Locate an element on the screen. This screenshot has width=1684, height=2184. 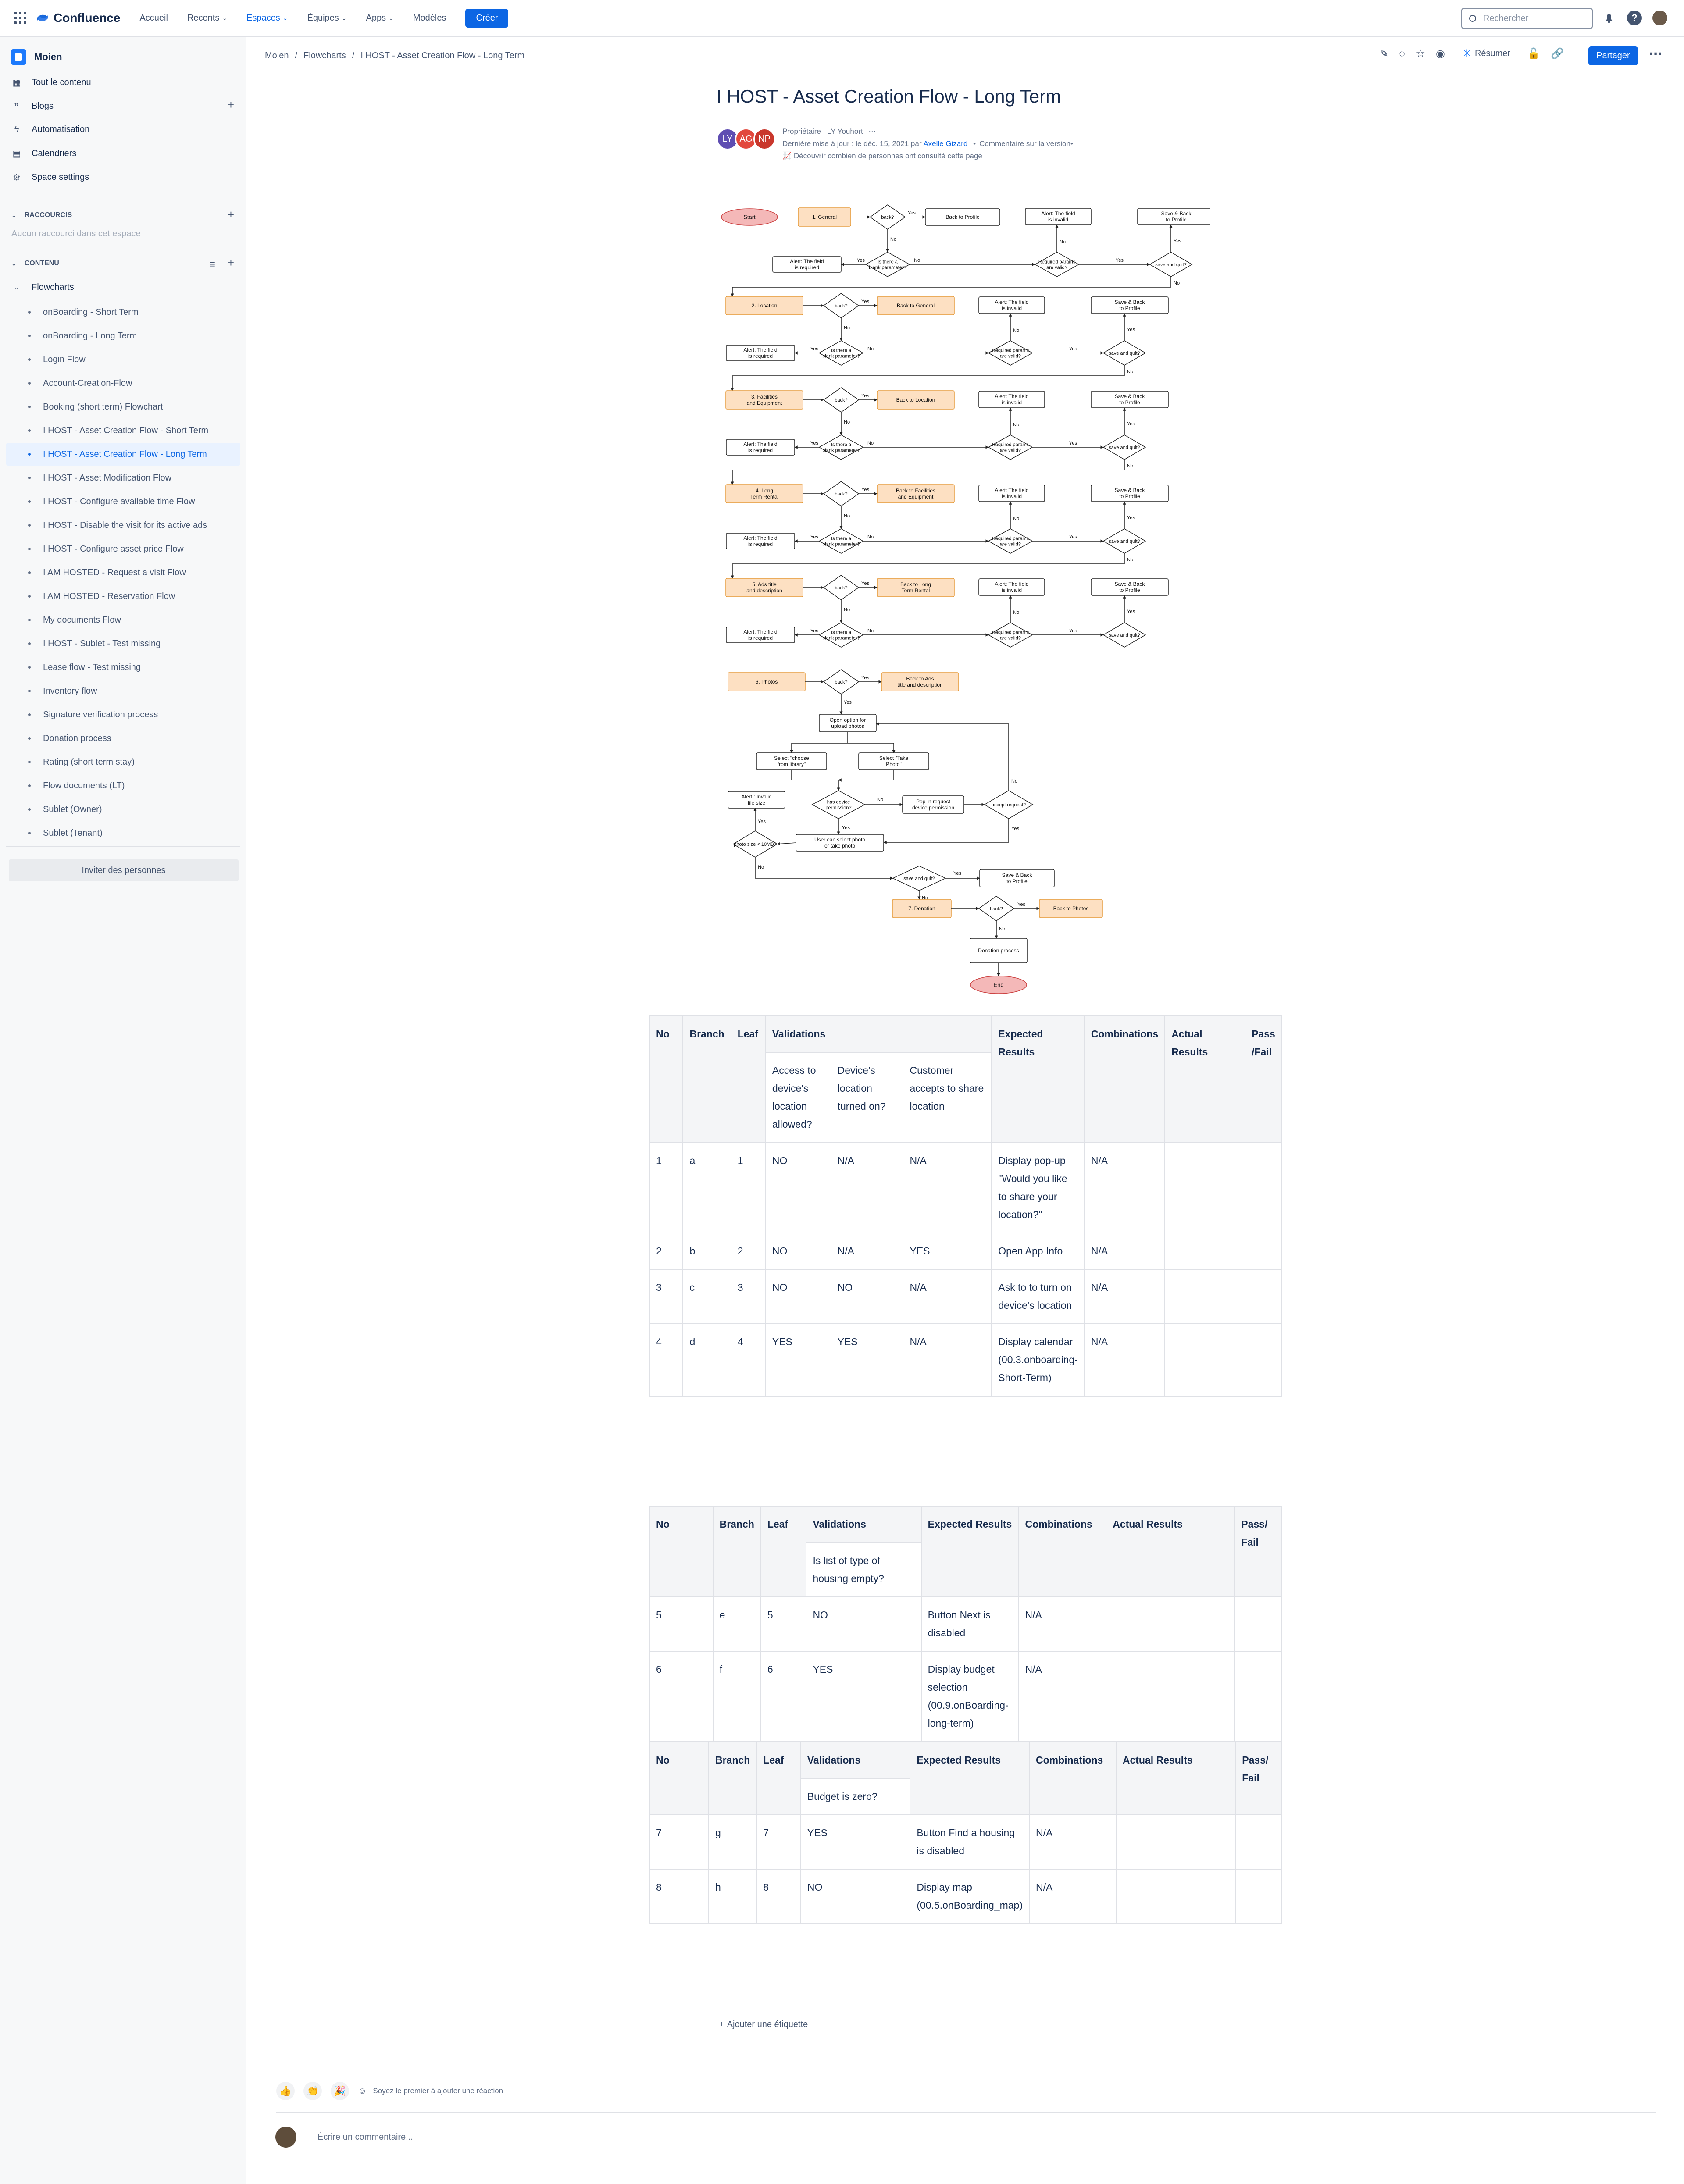
nav-teams: Équipes ⌄ is located at coordinates (327, 18).